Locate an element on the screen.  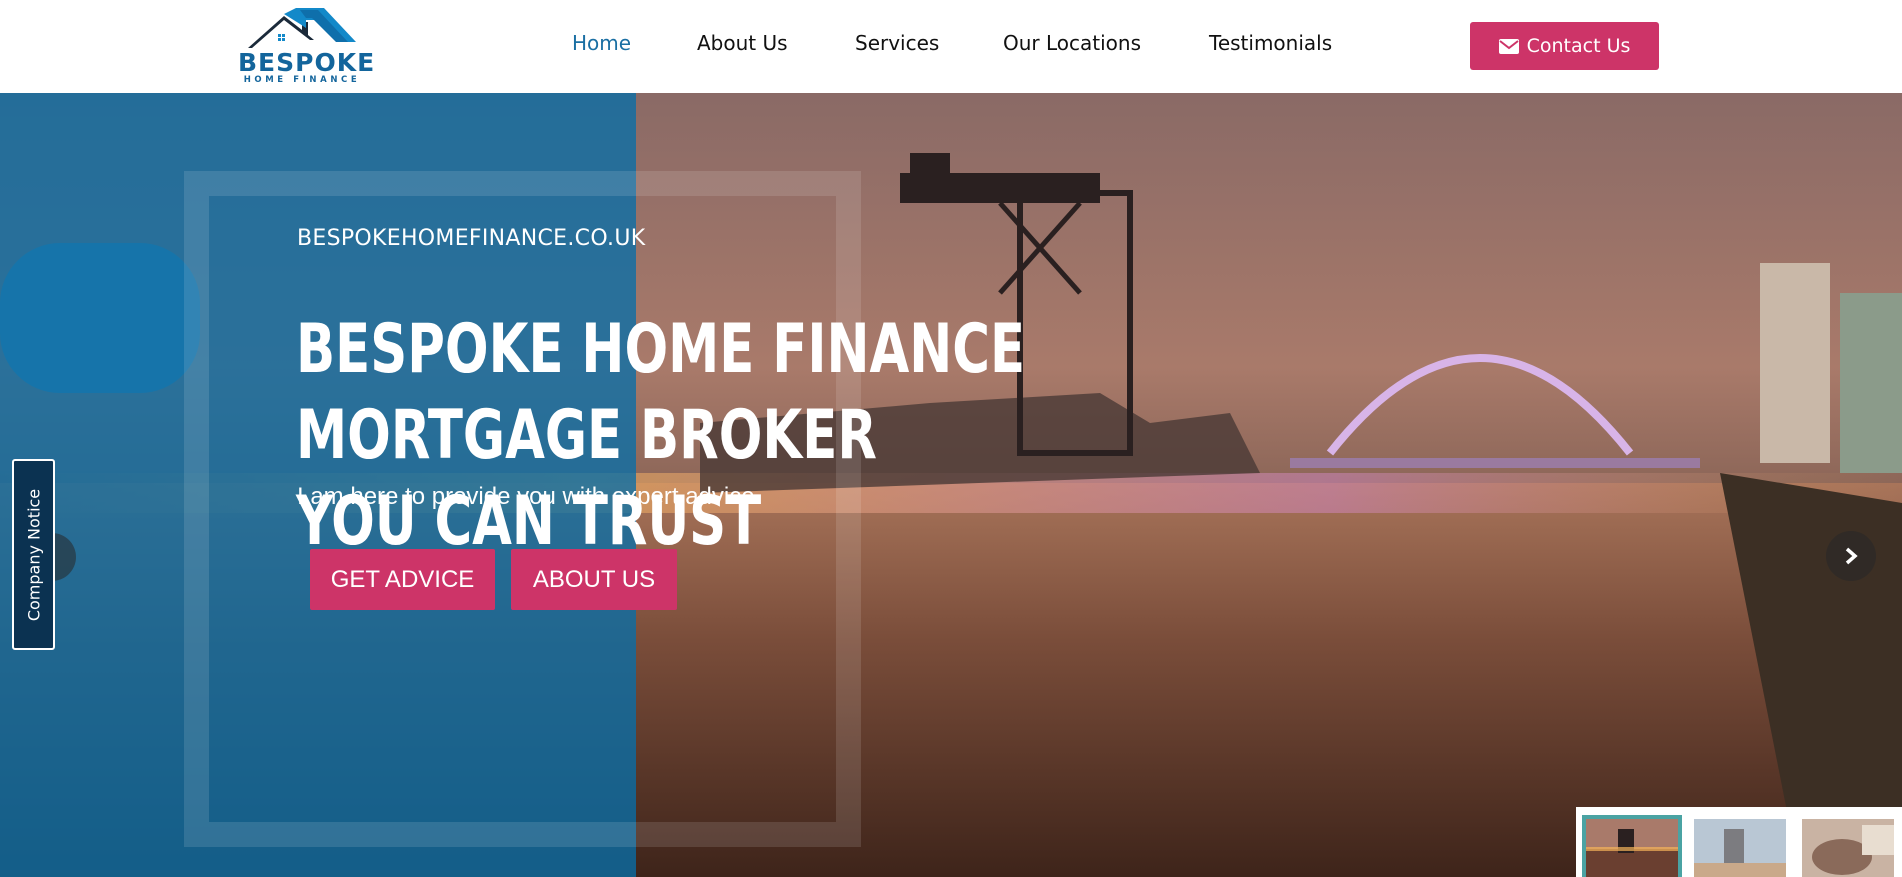
nav-item-services: Services is located at coordinates (897, 43).